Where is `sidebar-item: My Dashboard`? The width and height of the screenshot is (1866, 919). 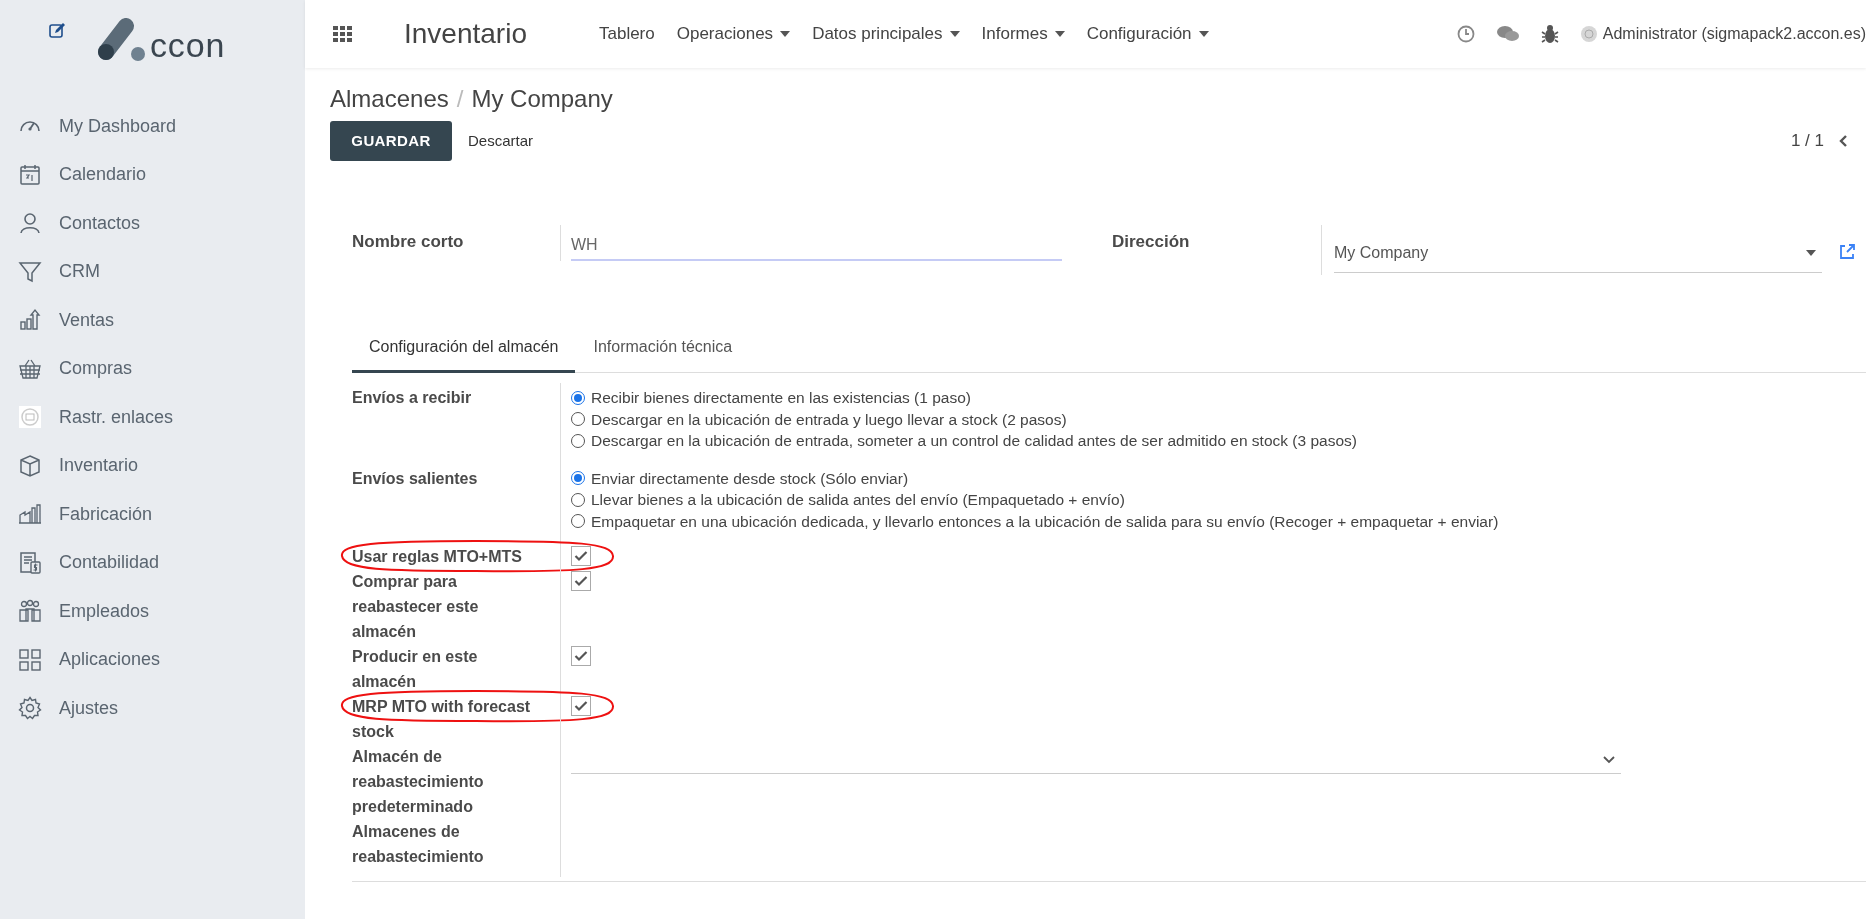 sidebar-item: My Dashboard is located at coordinates (161, 126).